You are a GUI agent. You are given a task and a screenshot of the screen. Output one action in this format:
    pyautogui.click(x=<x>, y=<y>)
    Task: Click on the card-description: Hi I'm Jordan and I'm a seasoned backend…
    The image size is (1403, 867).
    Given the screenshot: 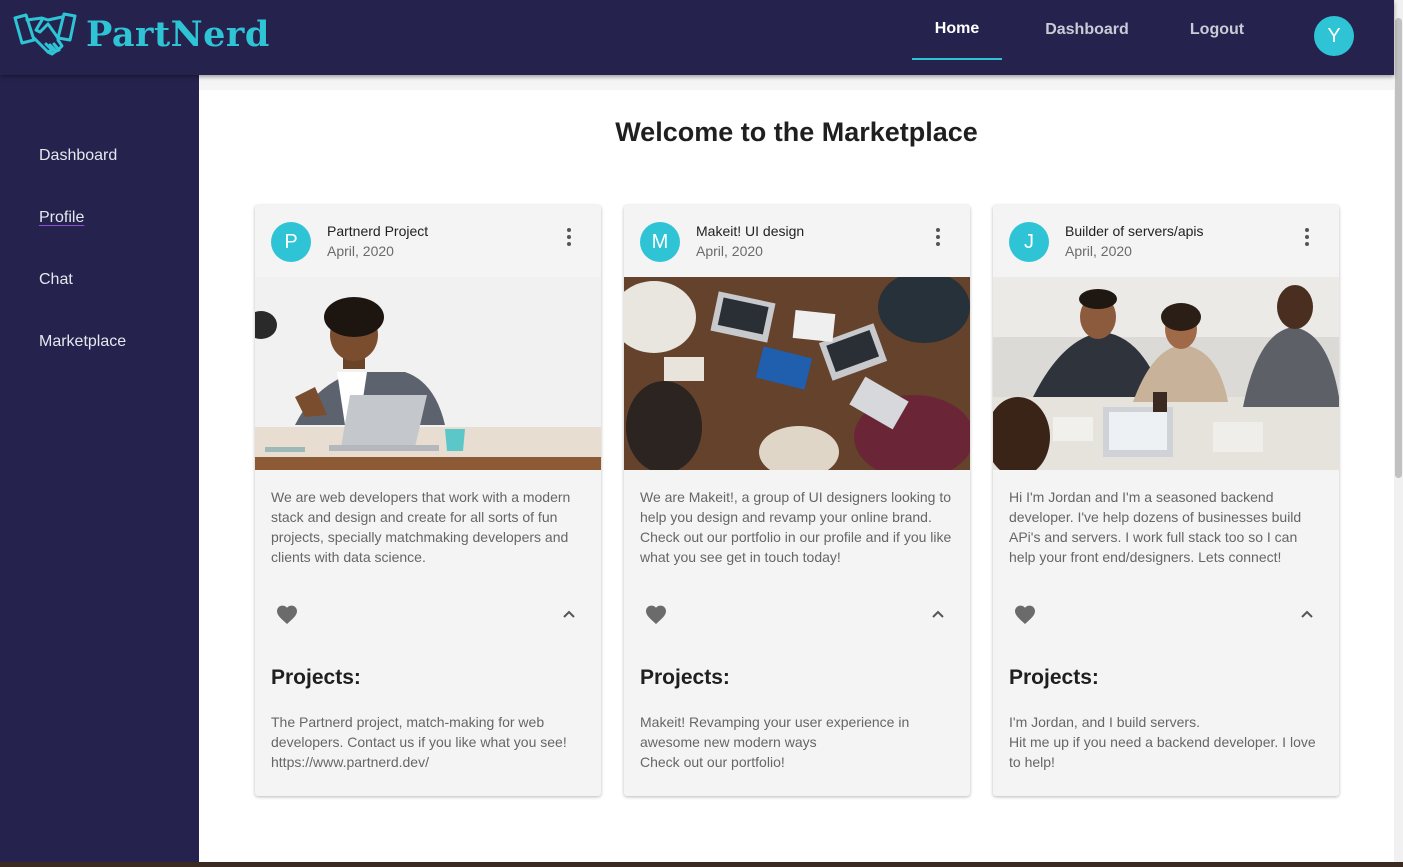 What is the action you would take?
    pyautogui.click(x=1155, y=527)
    